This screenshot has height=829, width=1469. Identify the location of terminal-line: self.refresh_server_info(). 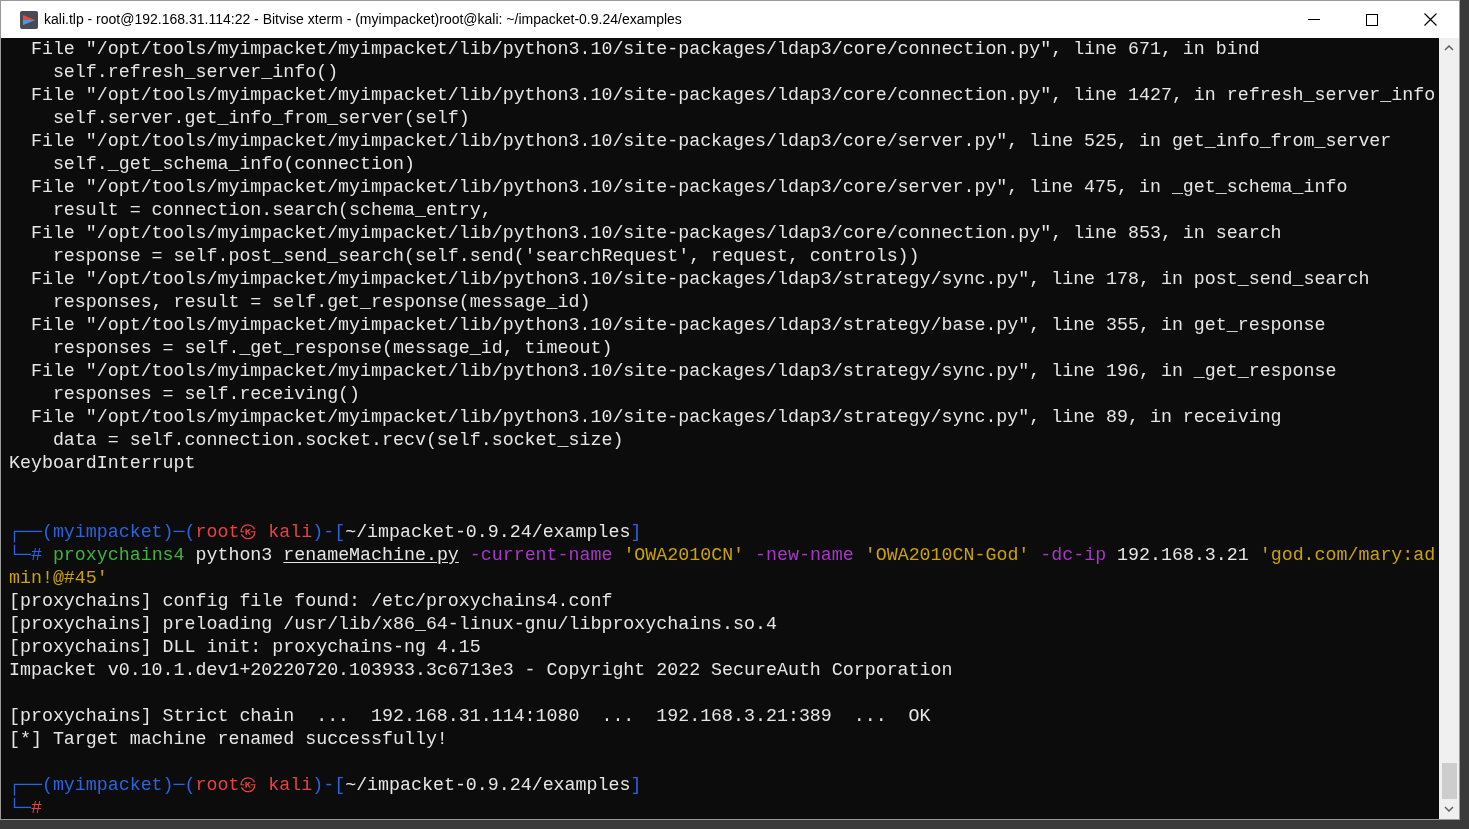
(195, 72).